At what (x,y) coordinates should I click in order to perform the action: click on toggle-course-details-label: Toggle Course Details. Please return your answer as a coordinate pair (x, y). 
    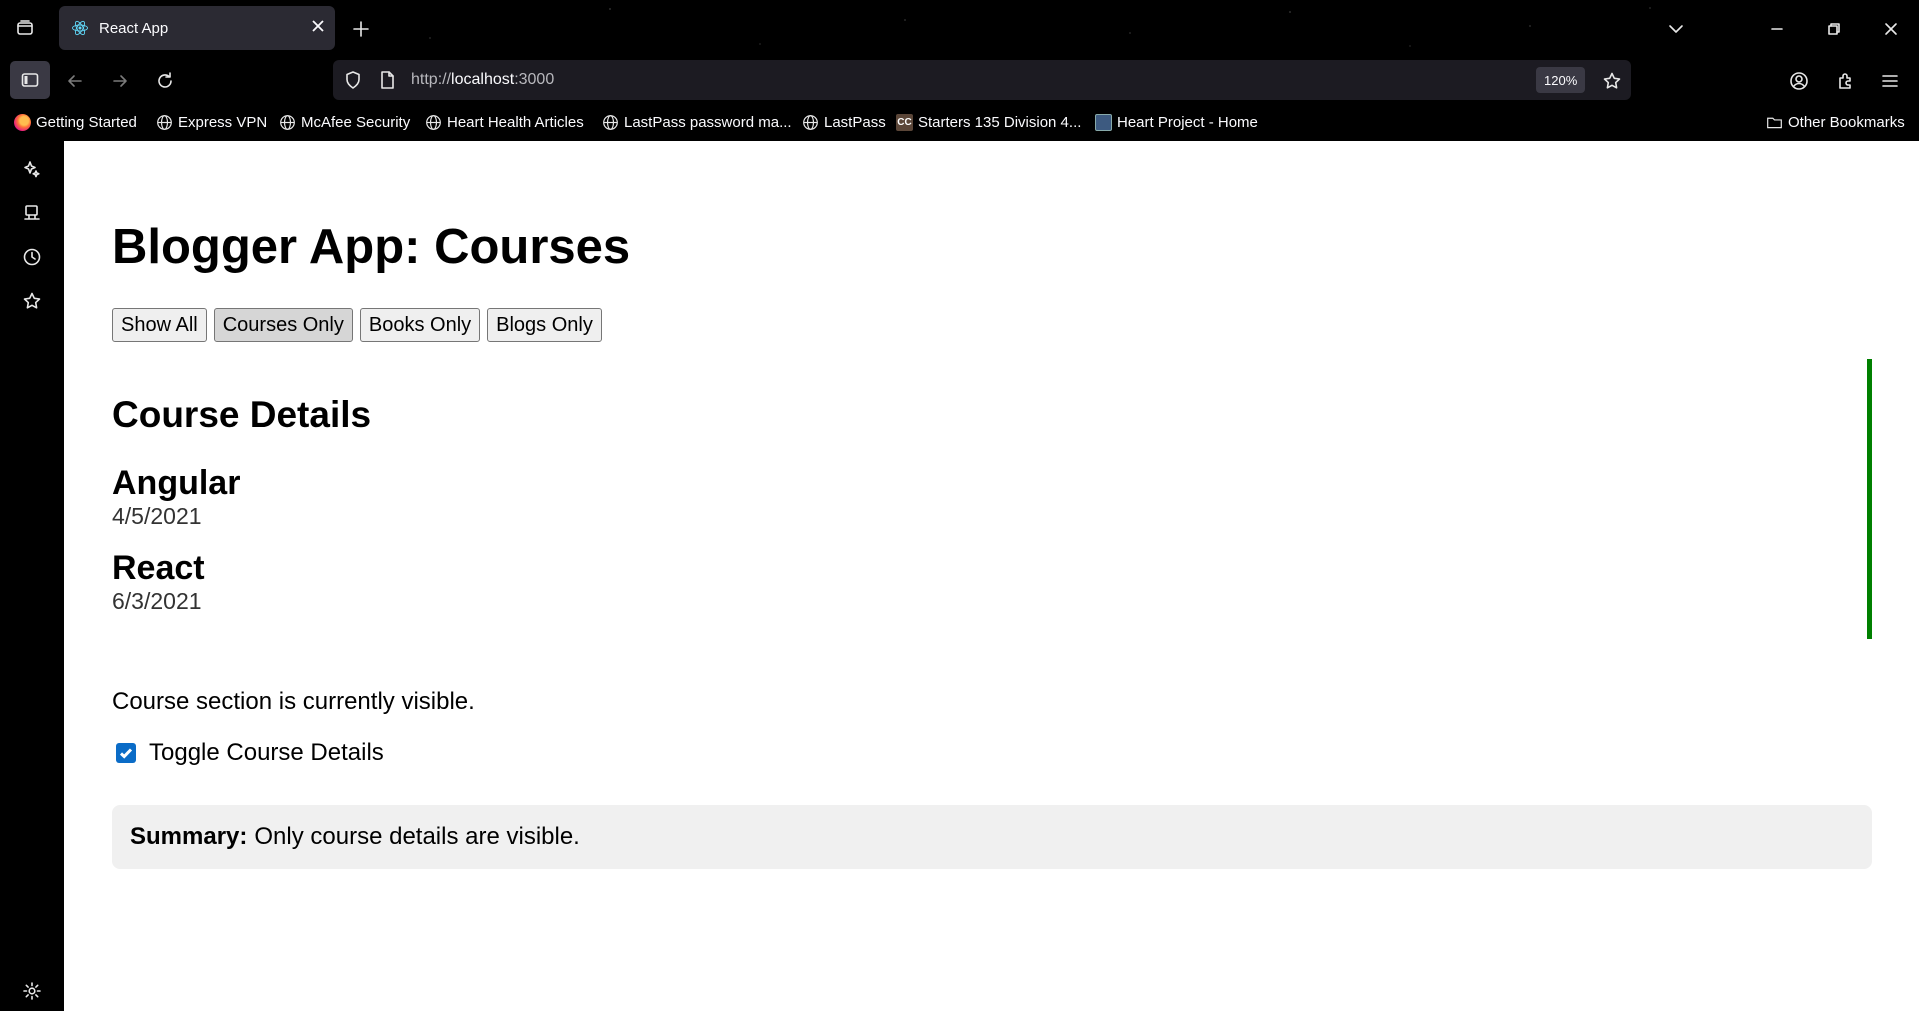
    Looking at the image, I should click on (266, 752).